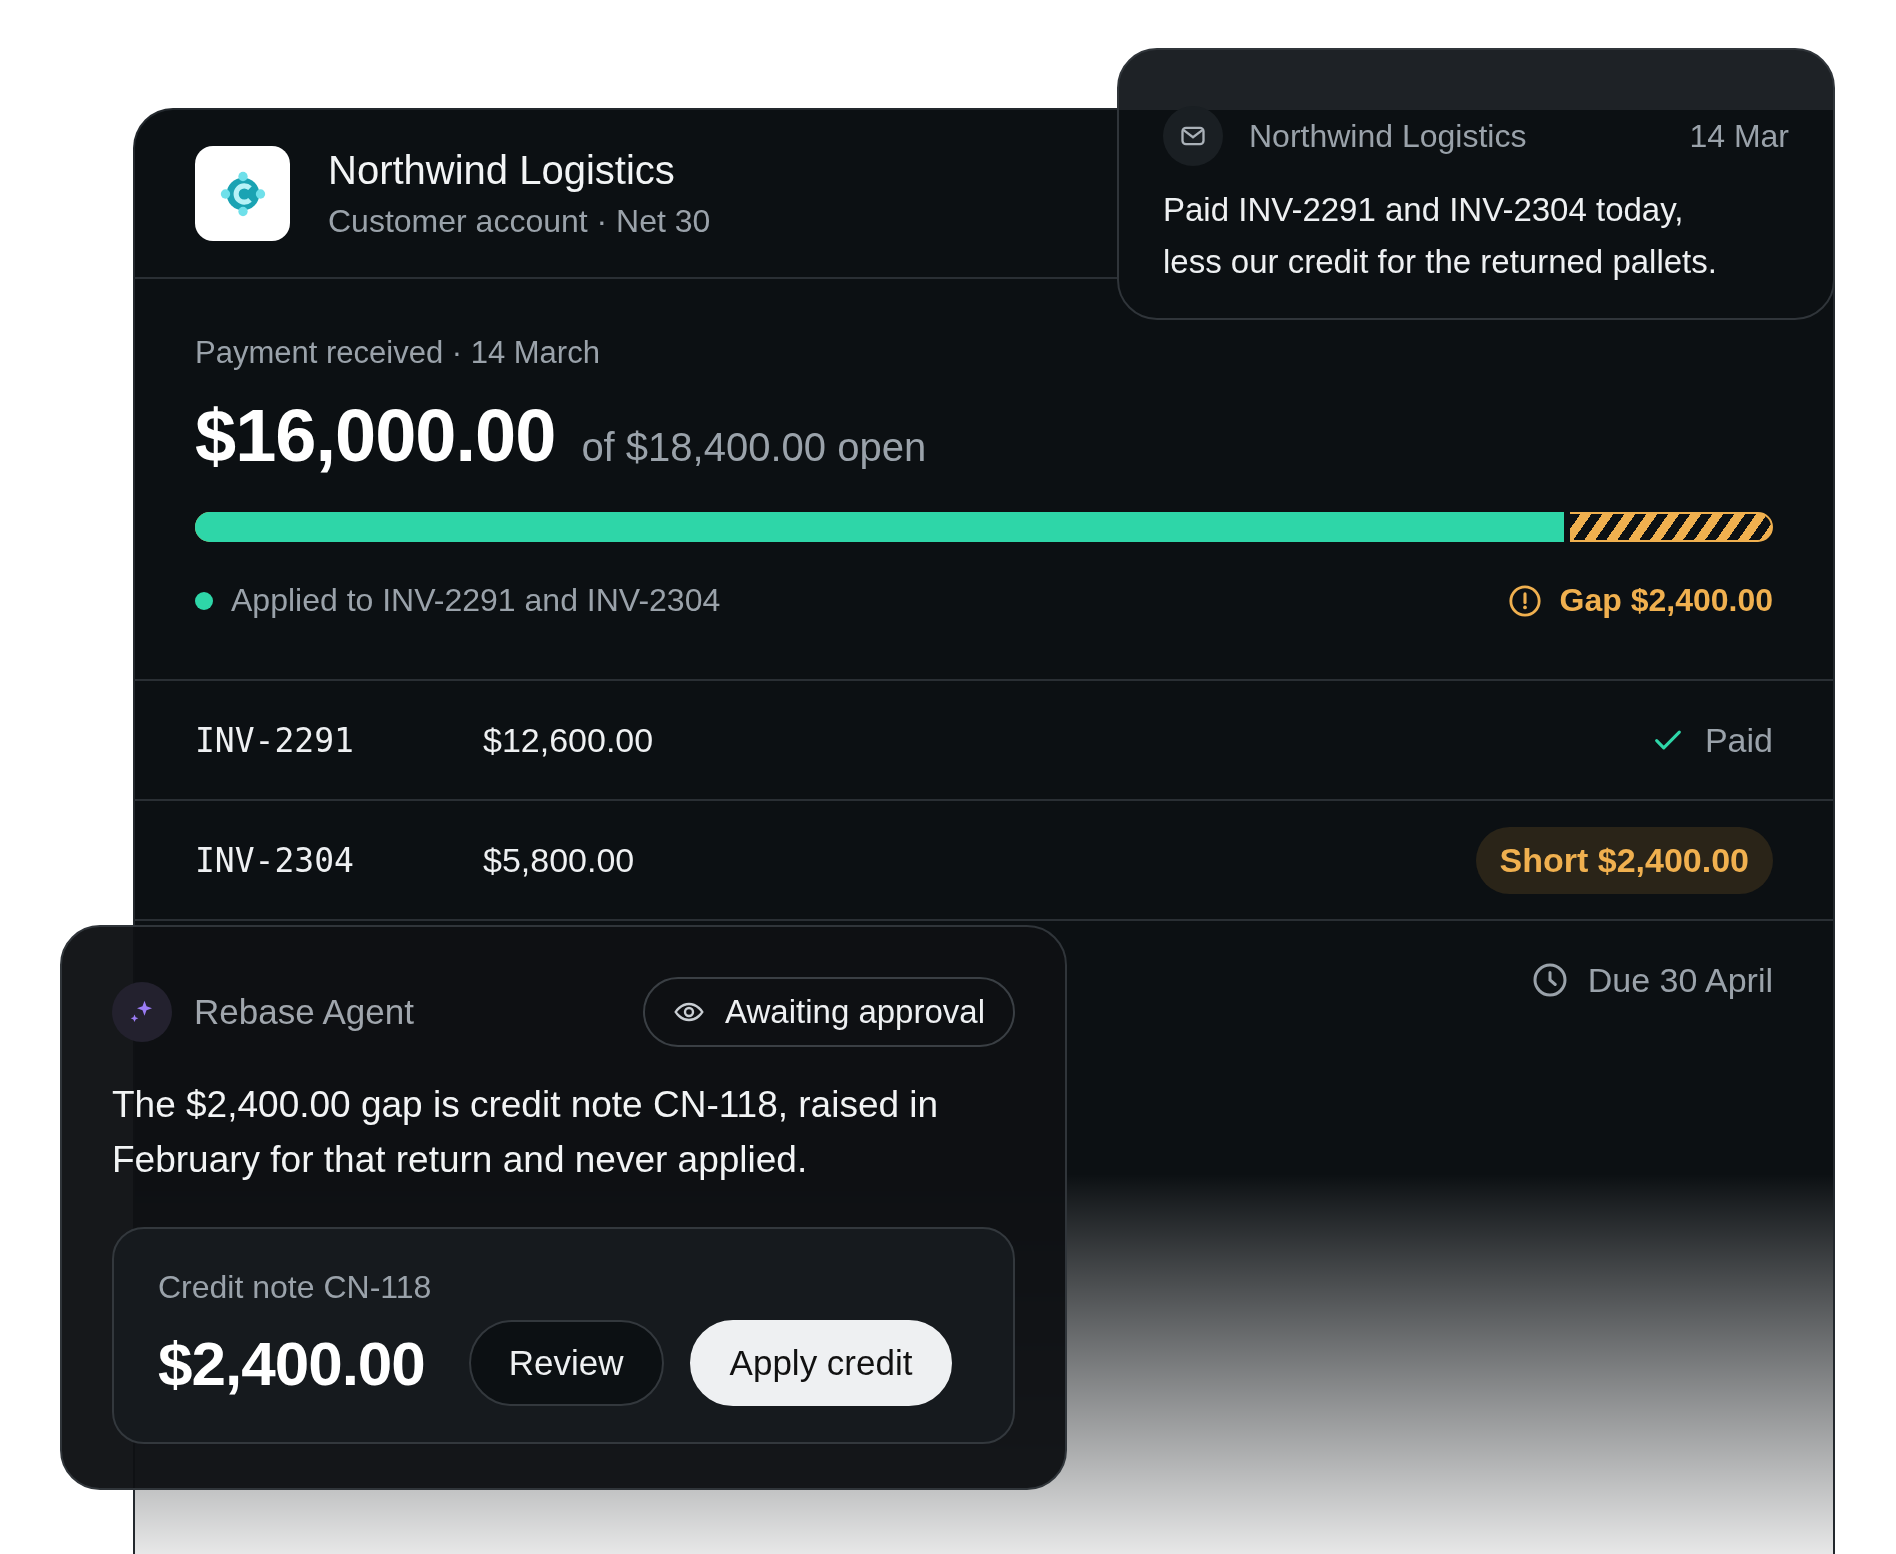 This screenshot has height=1554, width=1896. Describe the element at coordinates (566, 1363) in the screenshot. I see `review-button: Review` at that location.